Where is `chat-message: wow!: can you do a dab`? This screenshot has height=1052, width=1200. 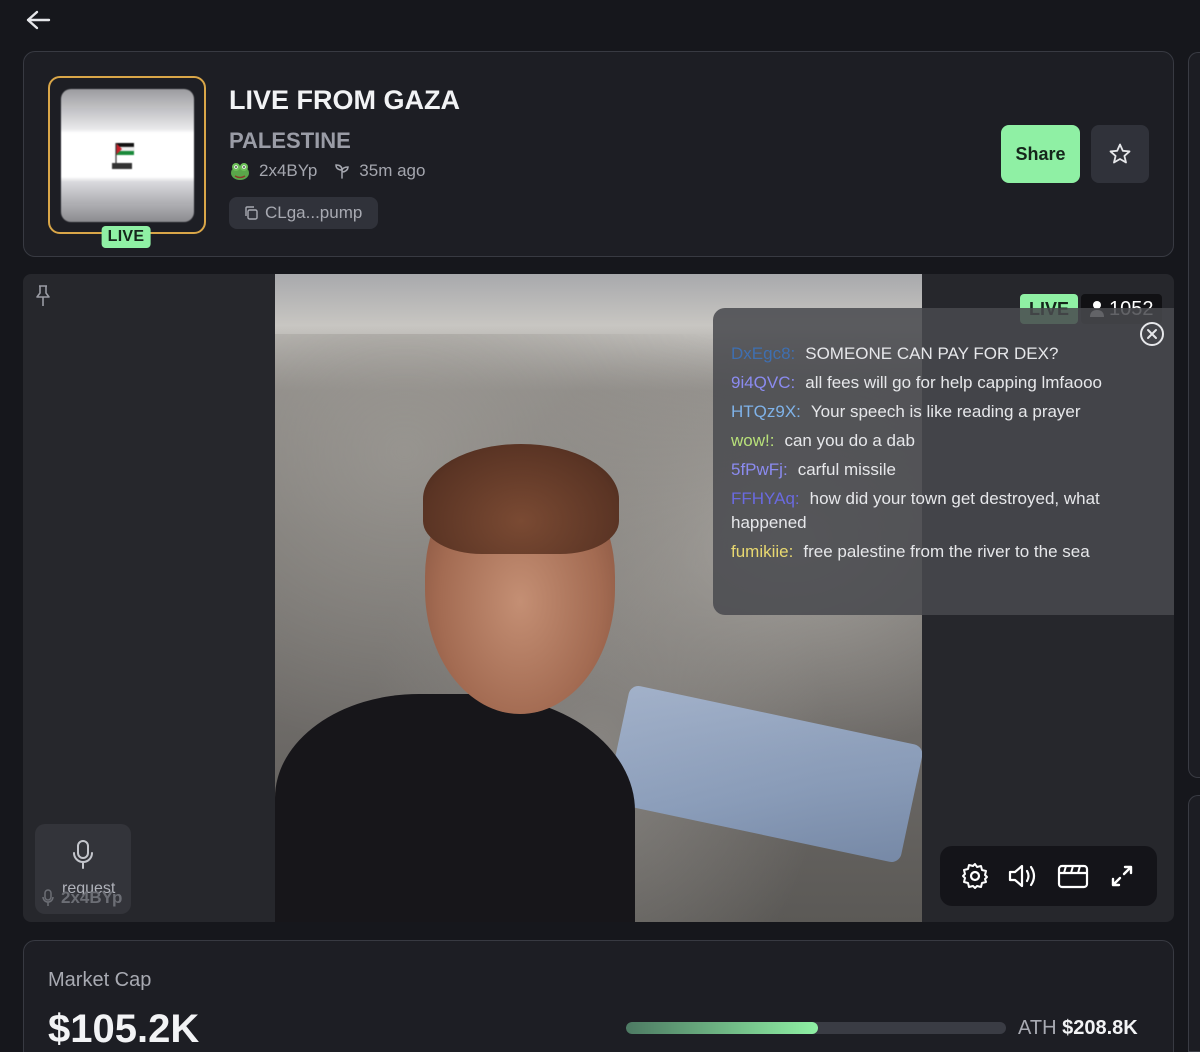 chat-message: wow!: can you do a dab is located at coordinates (941, 441).